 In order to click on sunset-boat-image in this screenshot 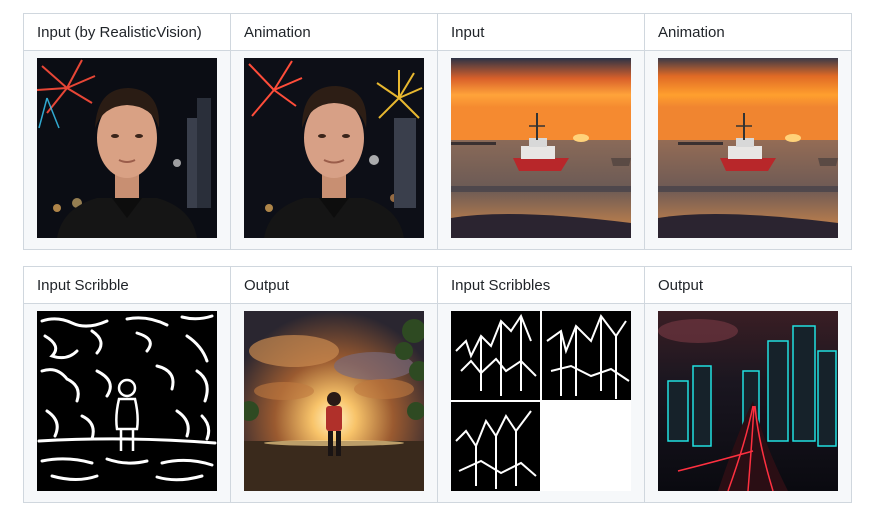, I will do `click(541, 148)`.